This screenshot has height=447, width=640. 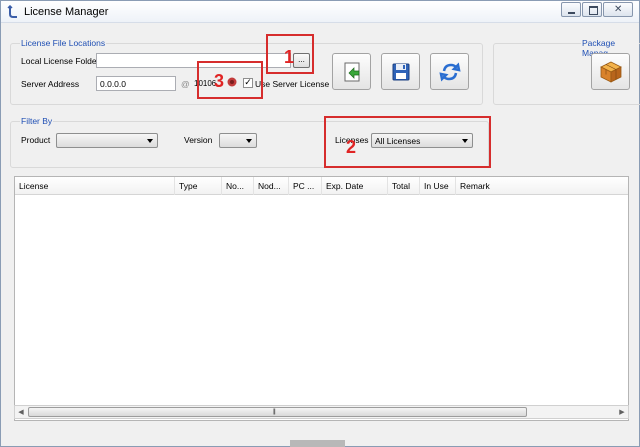 What do you see at coordinates (60, 61) in the screenshot?
I see `local-folder-label: Local License Folder` at bounding box center [60, 61].